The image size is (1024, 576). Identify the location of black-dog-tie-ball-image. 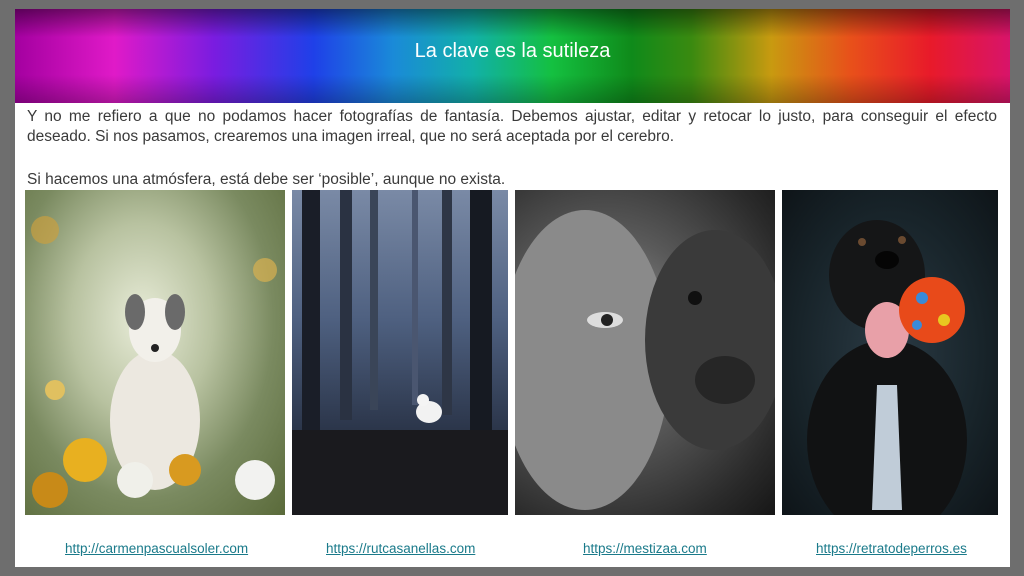
(890, 352).